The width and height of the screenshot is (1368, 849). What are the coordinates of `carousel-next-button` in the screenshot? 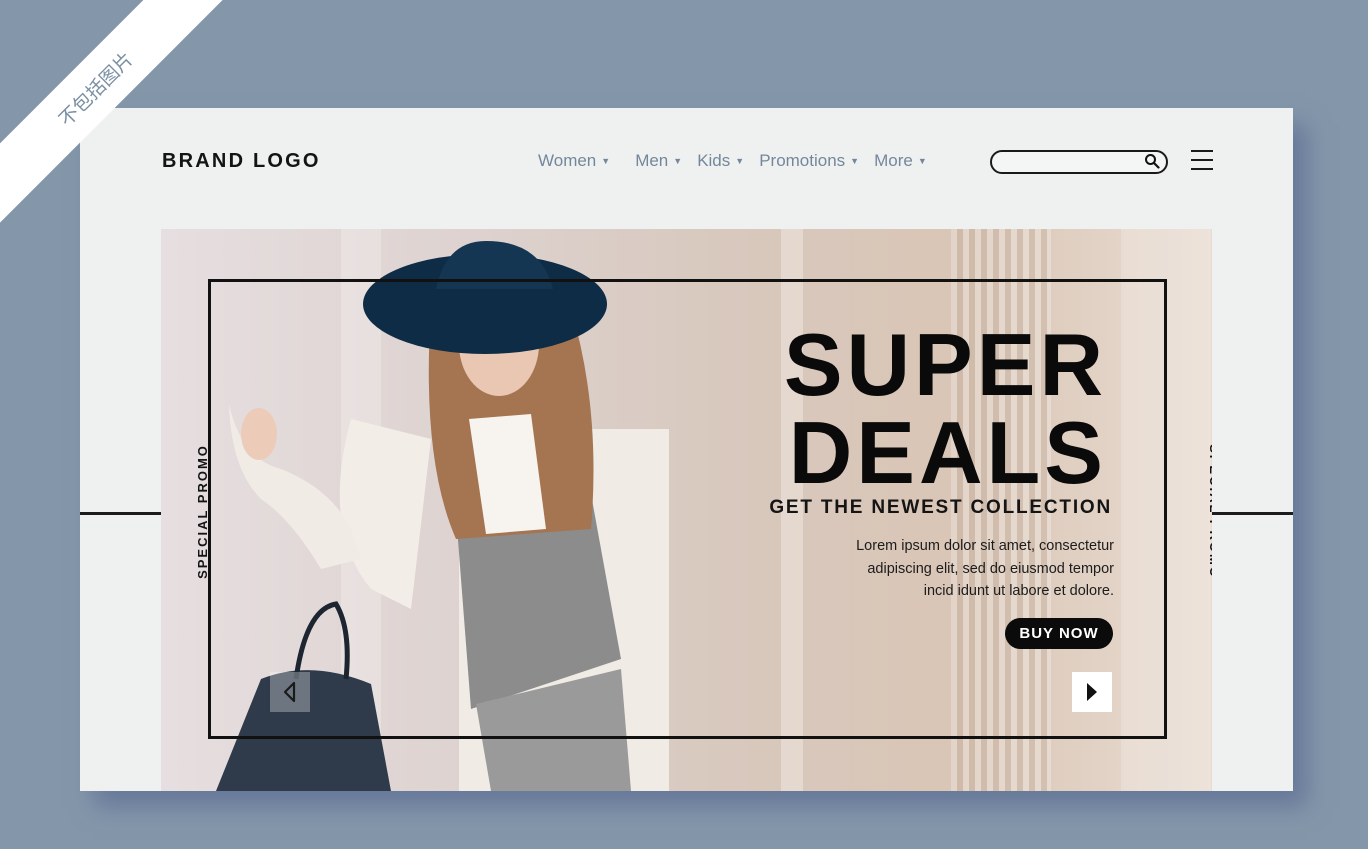 It's located at (1092, 692).